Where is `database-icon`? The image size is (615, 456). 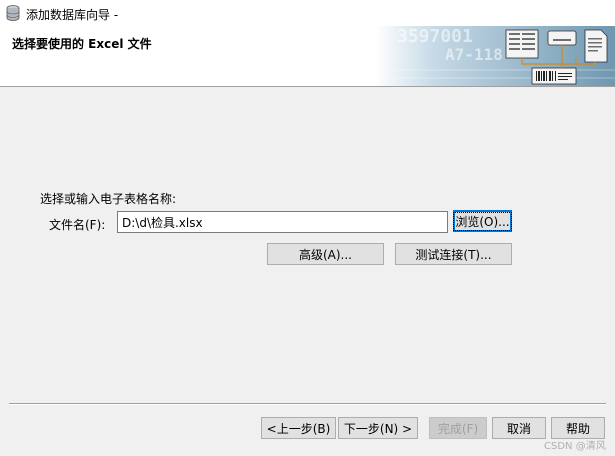 database-icon is located at coordinates (13, 13).